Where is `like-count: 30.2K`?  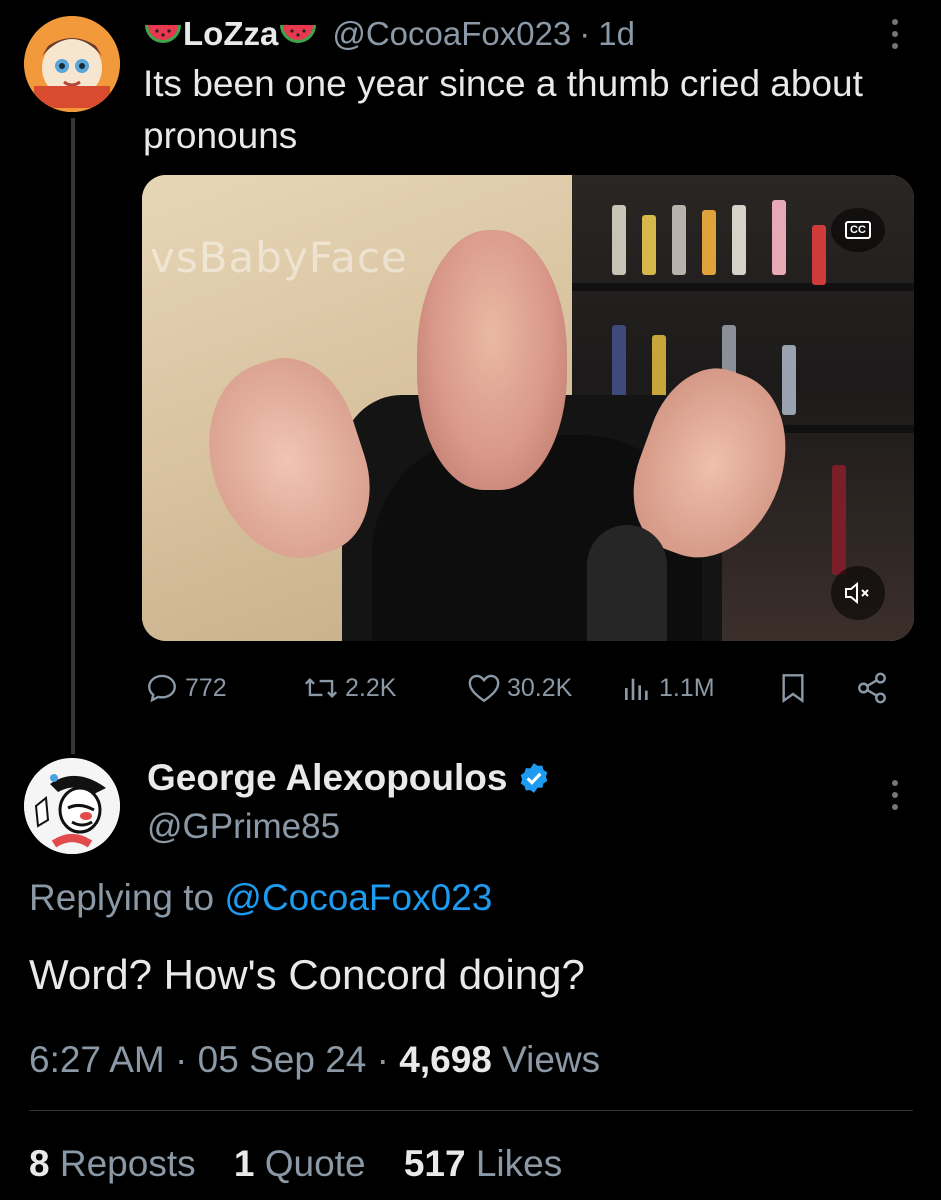 like-count: 30.2K is located at coordinates (540, 687).